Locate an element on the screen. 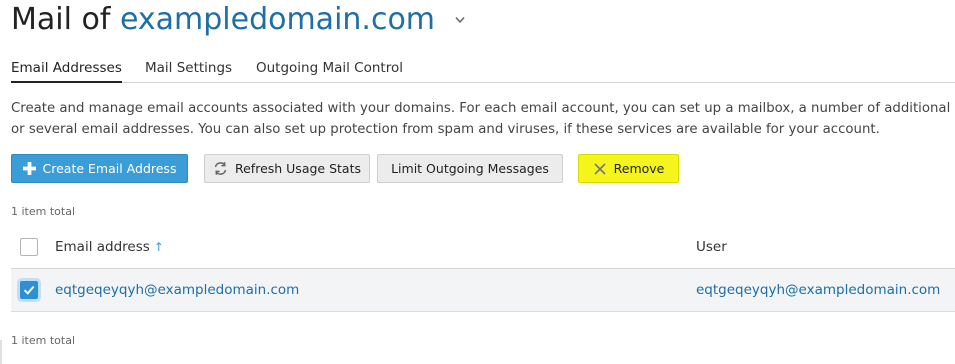 Image resolution: width=955 pixels, height=364 pixels. remove-button: Remove is located at coordinates (628, 168).